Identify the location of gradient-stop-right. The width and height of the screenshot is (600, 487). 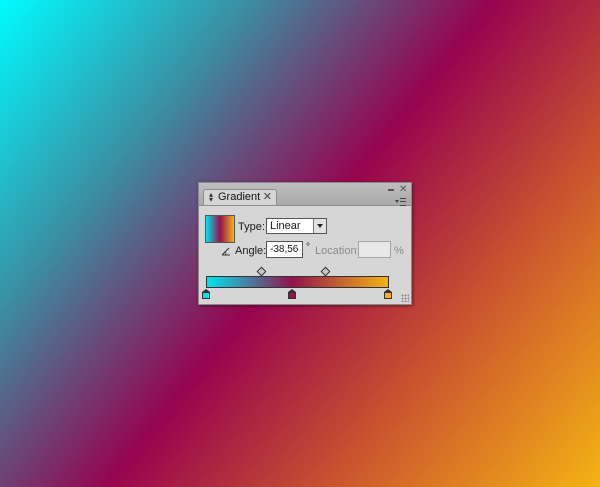
(388, 294).